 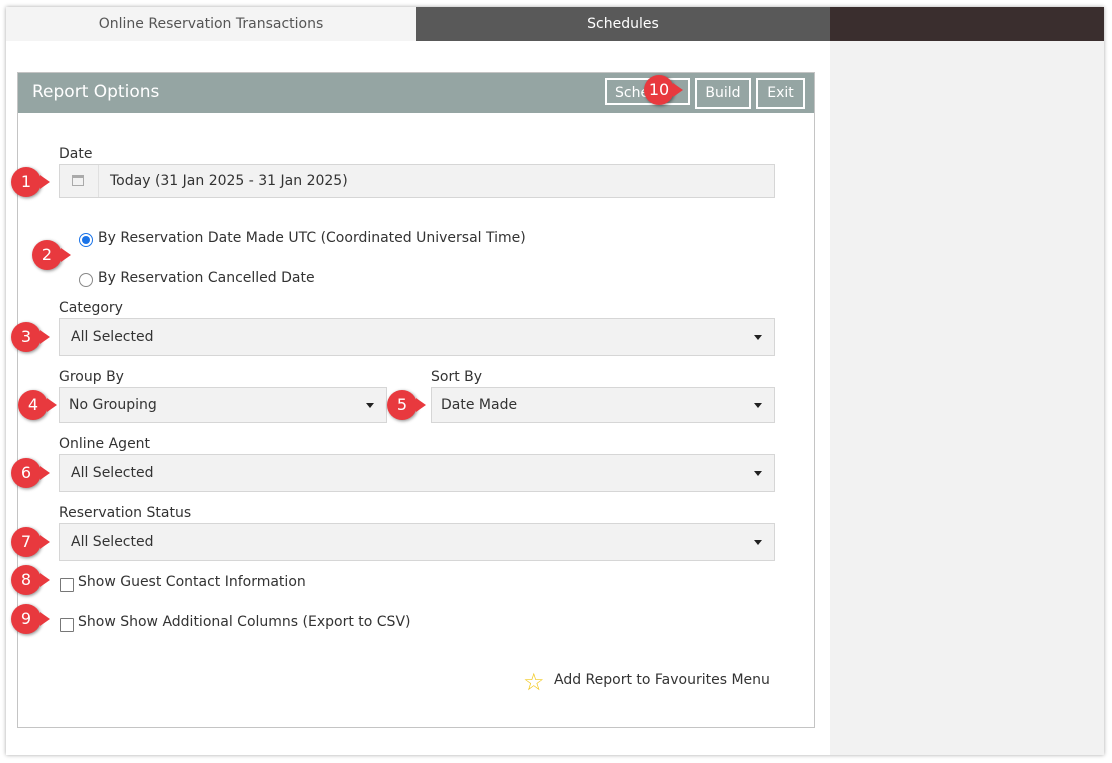 I want to click on show-guest-contact-label: Show Guest Contact Information, so click(x=192, y=582).